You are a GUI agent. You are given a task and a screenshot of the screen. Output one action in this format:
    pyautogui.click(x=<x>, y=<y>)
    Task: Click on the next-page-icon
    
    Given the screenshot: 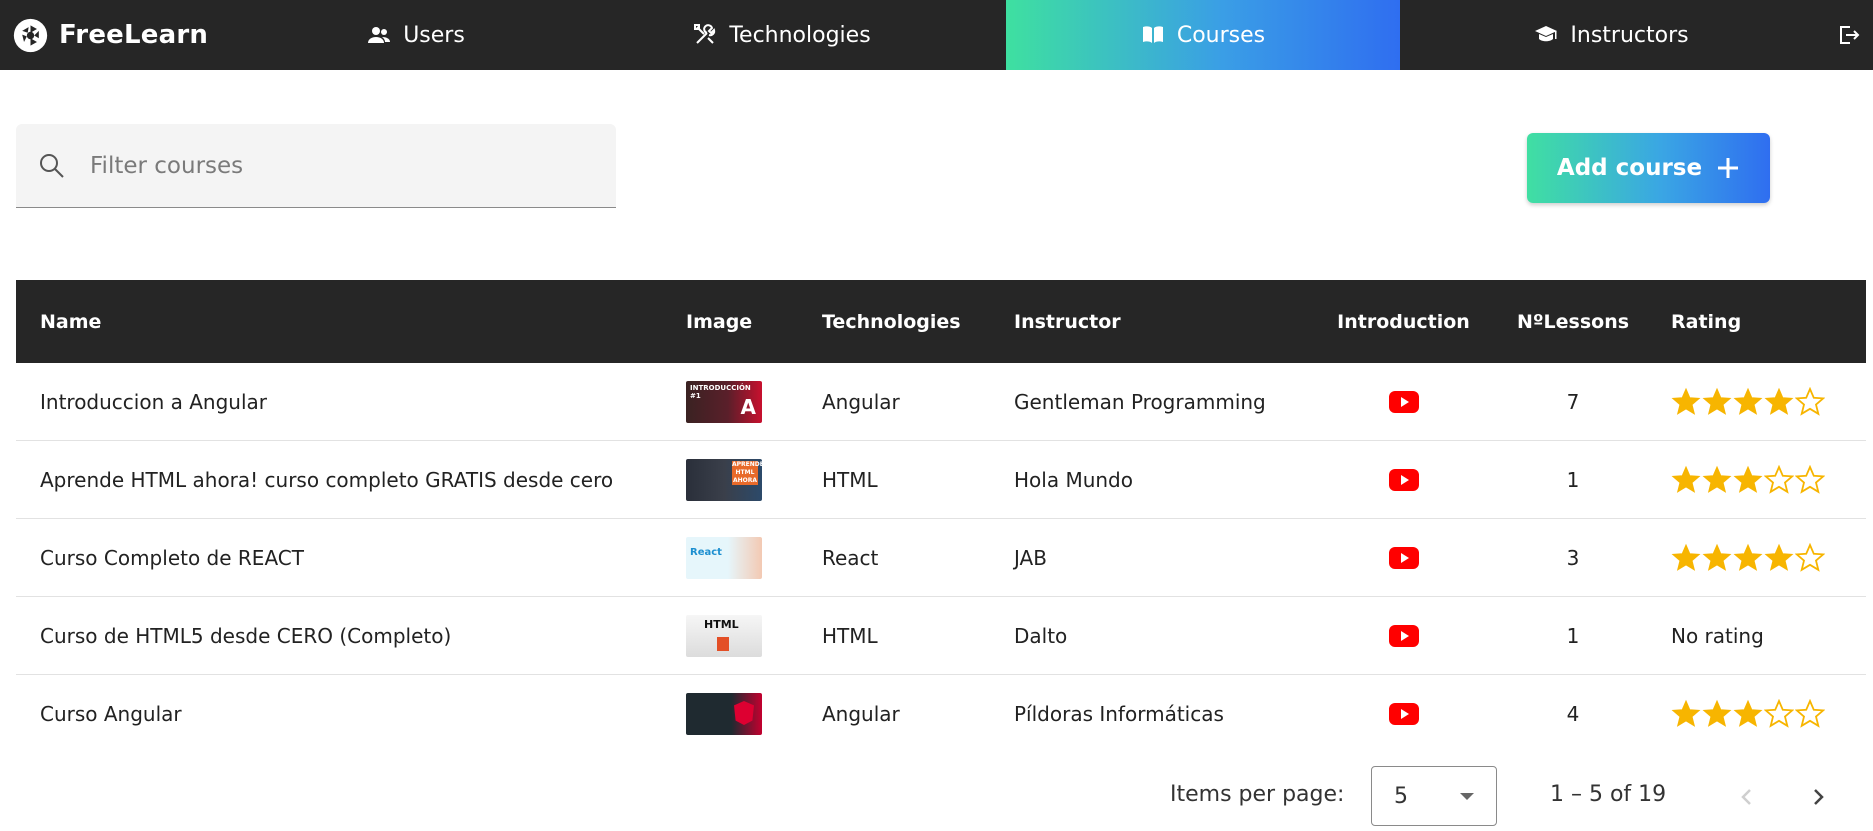 What is the action you would take?
    pyautogui.click(x=1818, y=797)
    